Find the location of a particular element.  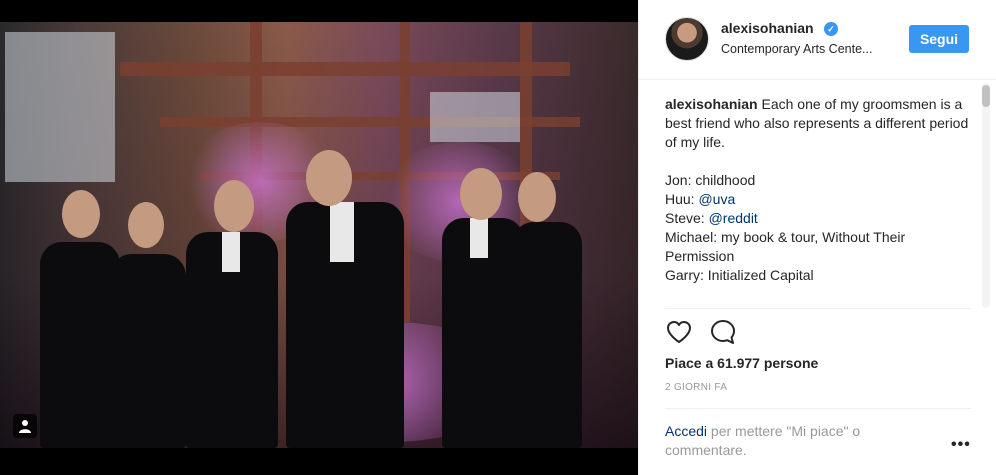

caption-line: Garry: Initialized Capital is located at coordinates (739, 275).